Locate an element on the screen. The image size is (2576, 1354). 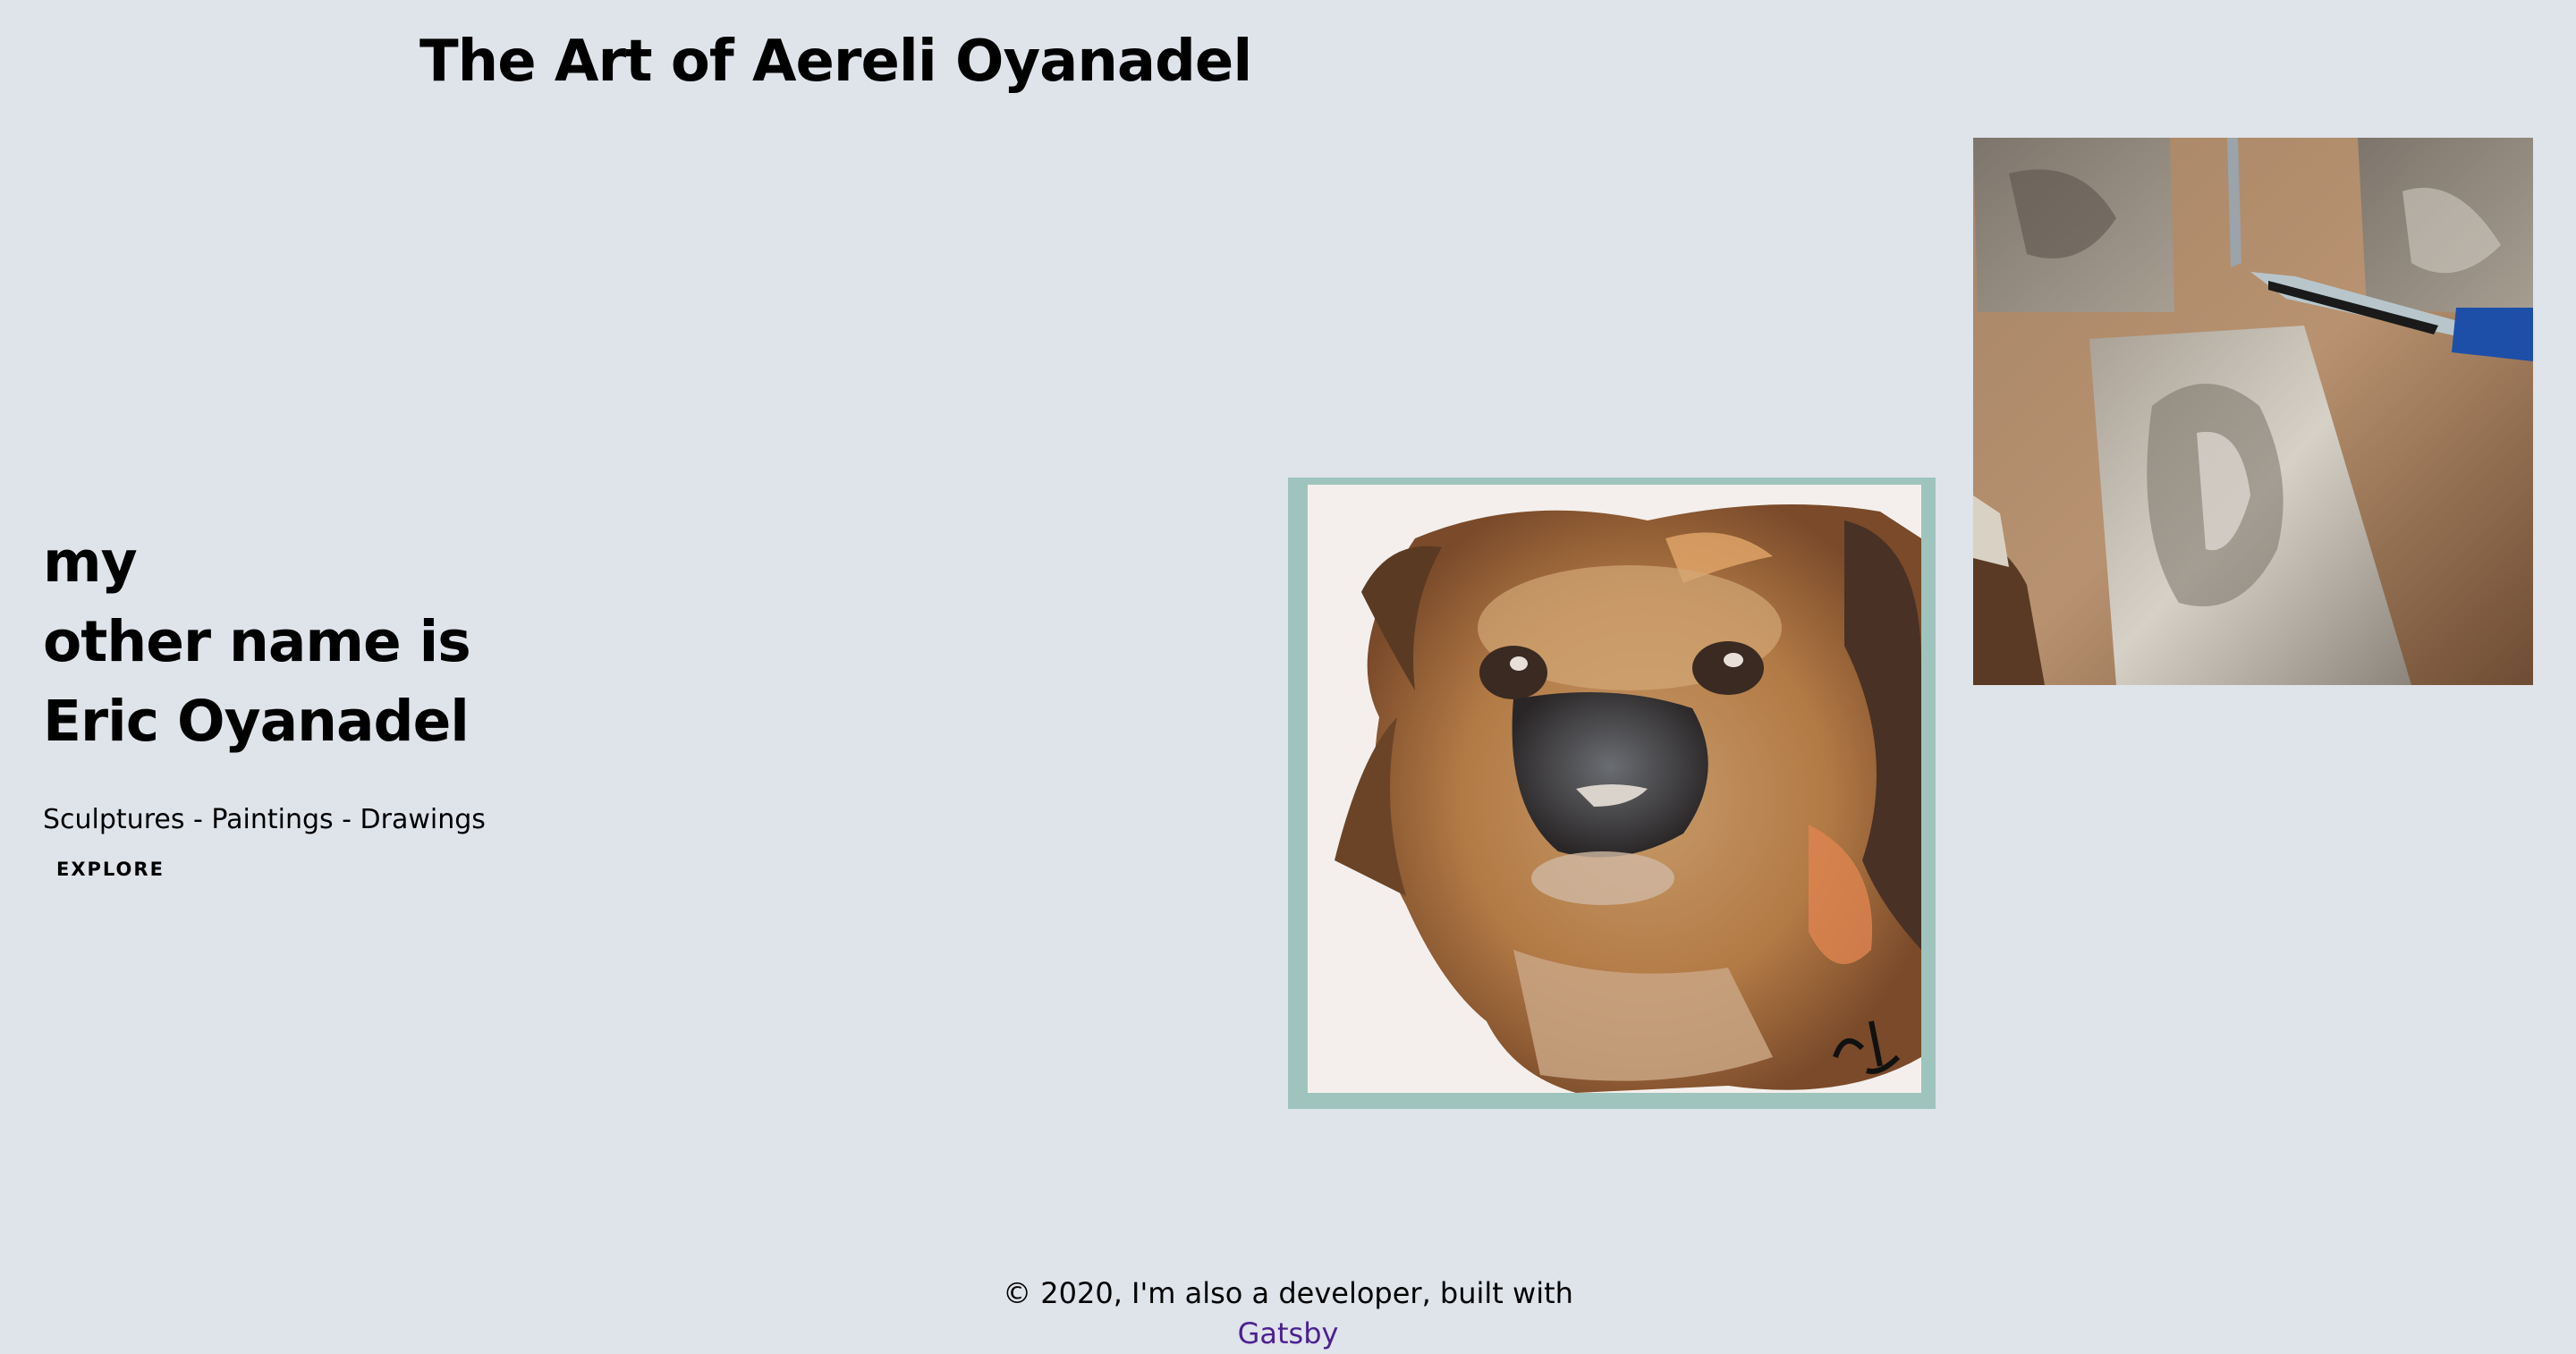
hero-heading-line-2: other name is is located at coordinates (257, 641).